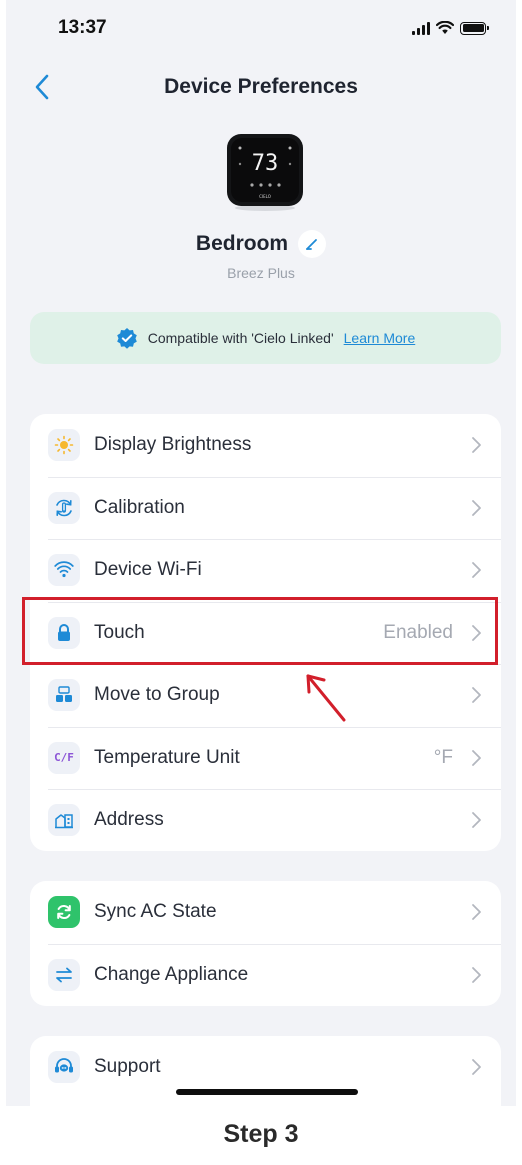 The width and height of the screenshot is (522, 1165). What do you see at coordinates (64, 820) in the screenshot?
I see `building-icon` at bounding box center [64, 820].